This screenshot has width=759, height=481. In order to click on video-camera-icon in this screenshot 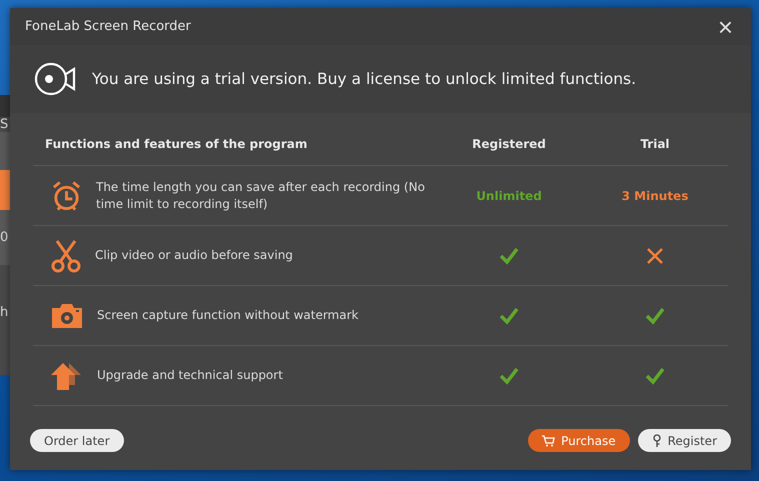, I will do `click(55, 79)`.